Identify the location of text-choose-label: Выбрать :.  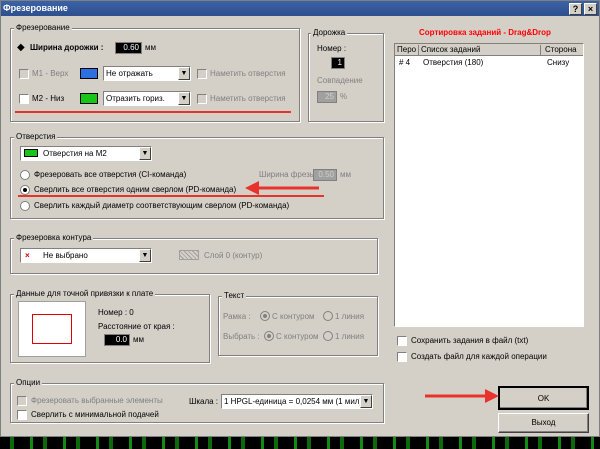
(241, 336).